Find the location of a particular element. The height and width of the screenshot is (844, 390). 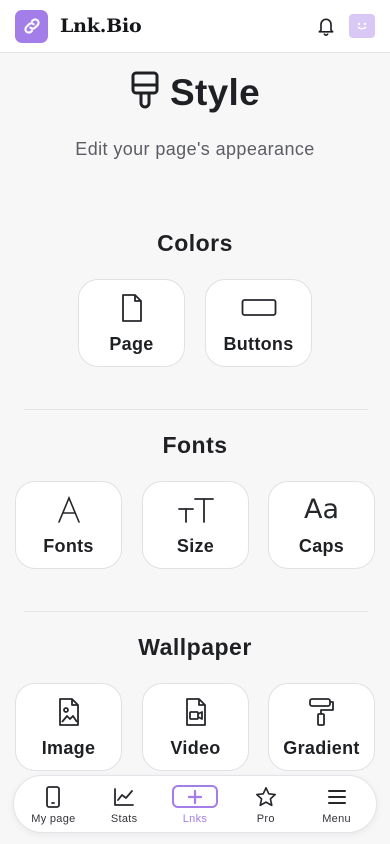

page-subtitle: Edit your page's appearance is located at coordinates (195, 149).